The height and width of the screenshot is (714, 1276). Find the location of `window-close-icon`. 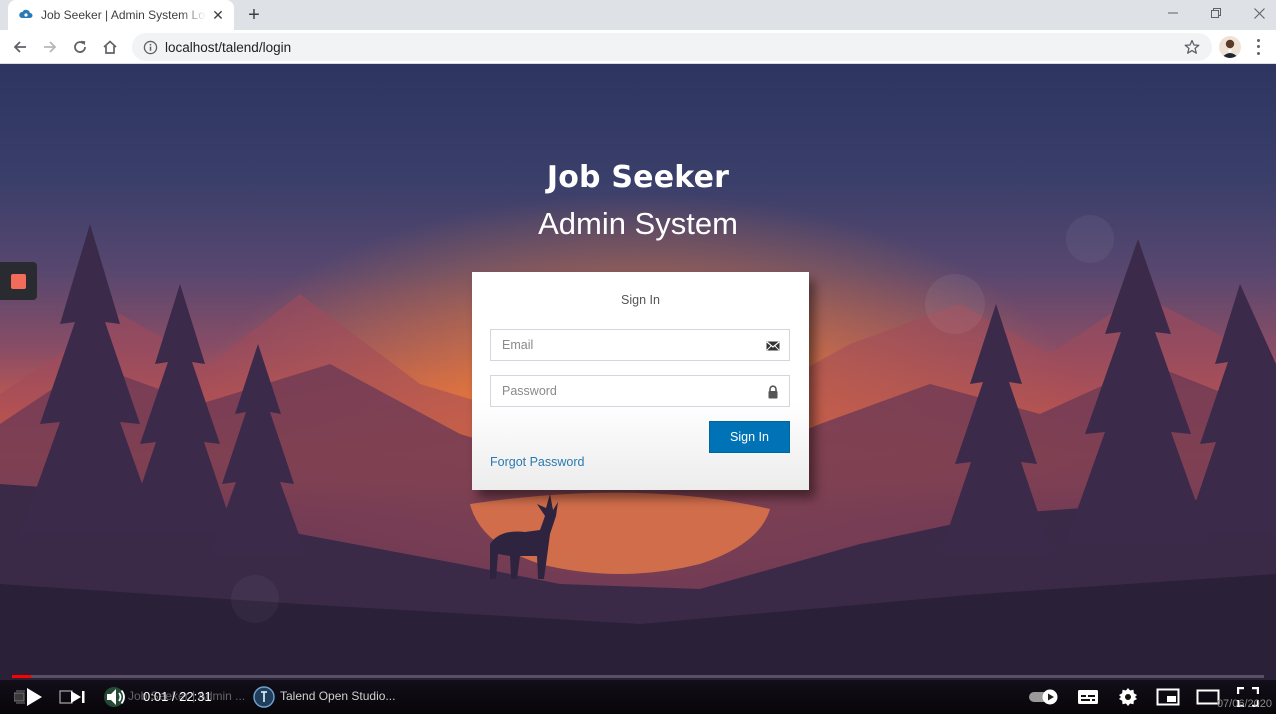

window-close-icon is located at coordinates (1259, 13).